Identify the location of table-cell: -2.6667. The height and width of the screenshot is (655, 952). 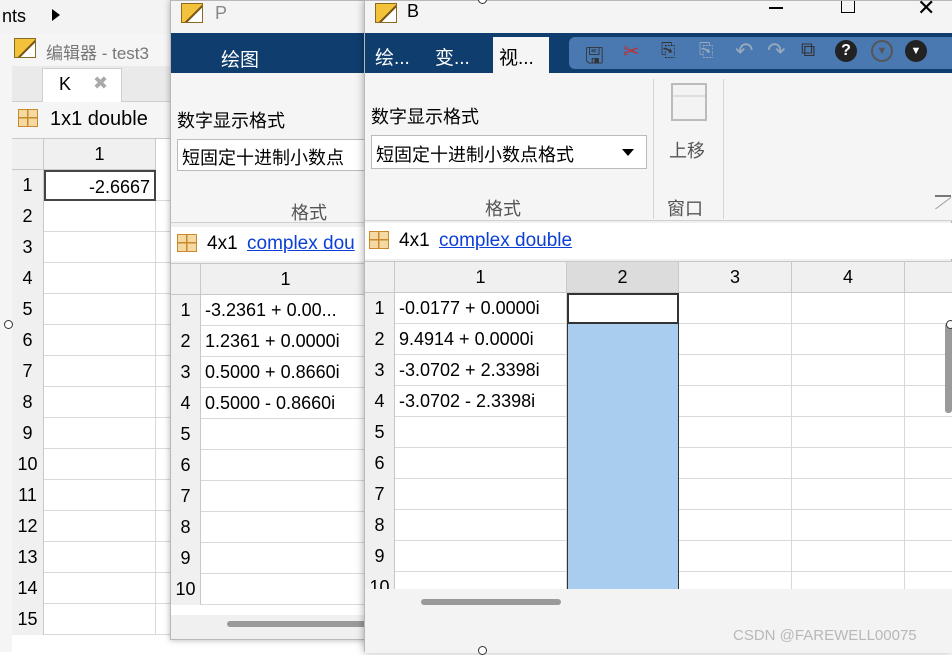
(100, 185).